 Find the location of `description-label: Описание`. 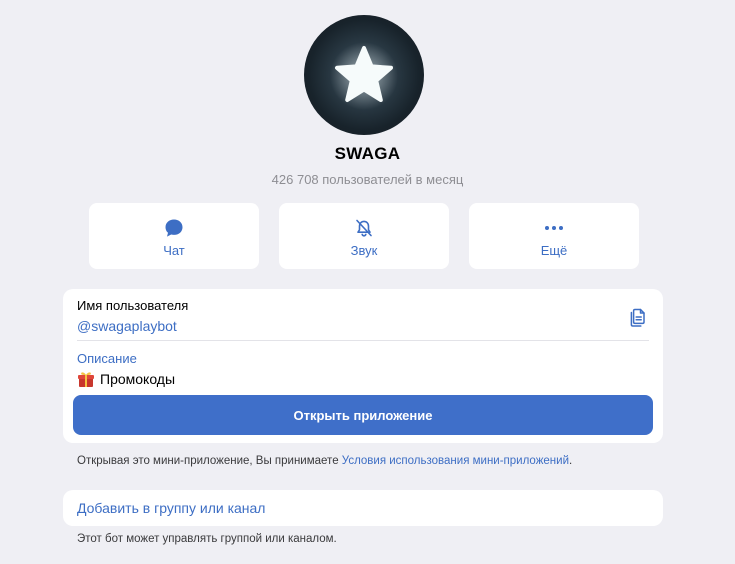

description-label: Описание is located at coordinates (107, 358).